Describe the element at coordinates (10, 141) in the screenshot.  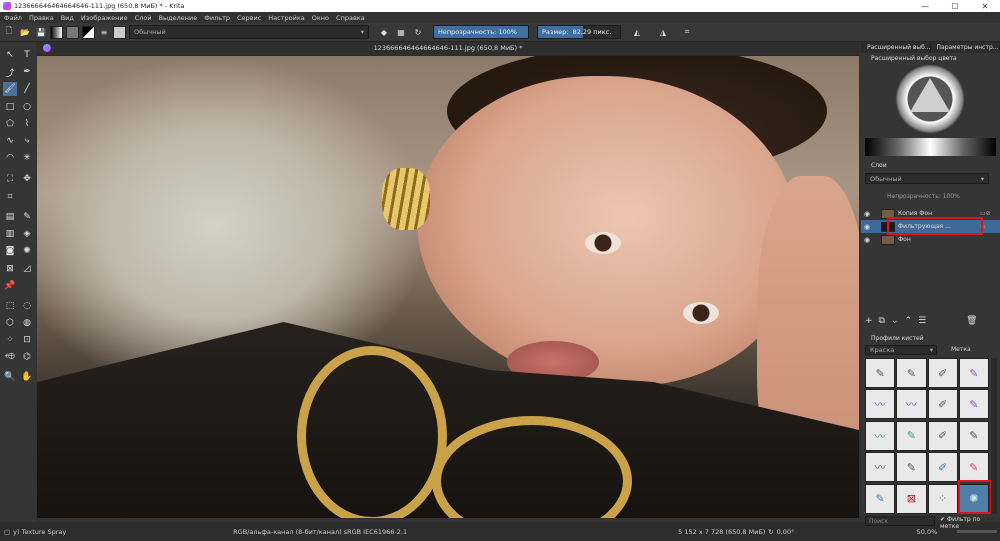
I see `bezier-tool-icon: ∿` at that location.